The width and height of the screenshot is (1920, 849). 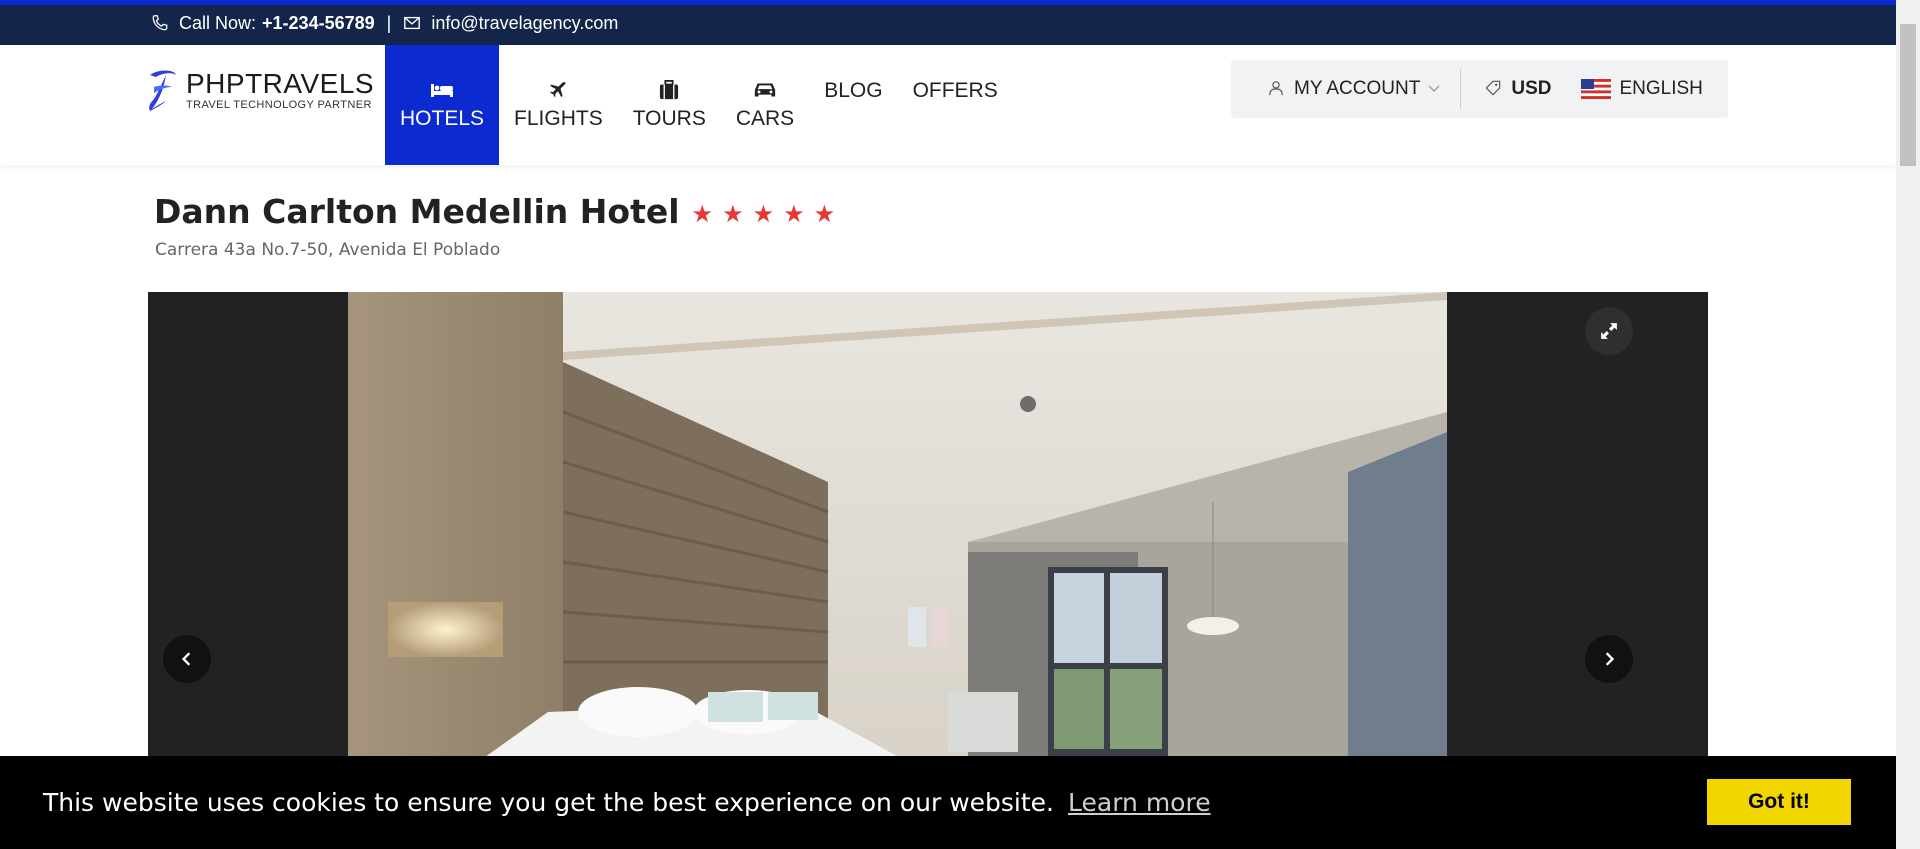 What do you see at coordinates (318, 23) in the screenshot?
I see `phone-number: +1-234-56789` at bounding box center [318, 23].